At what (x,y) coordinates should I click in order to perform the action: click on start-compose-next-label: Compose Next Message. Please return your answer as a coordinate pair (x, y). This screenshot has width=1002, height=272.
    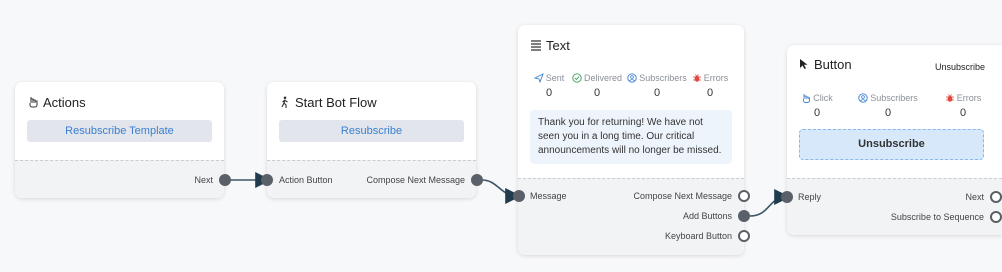
    Looking at the image, I should click on (415, 180).